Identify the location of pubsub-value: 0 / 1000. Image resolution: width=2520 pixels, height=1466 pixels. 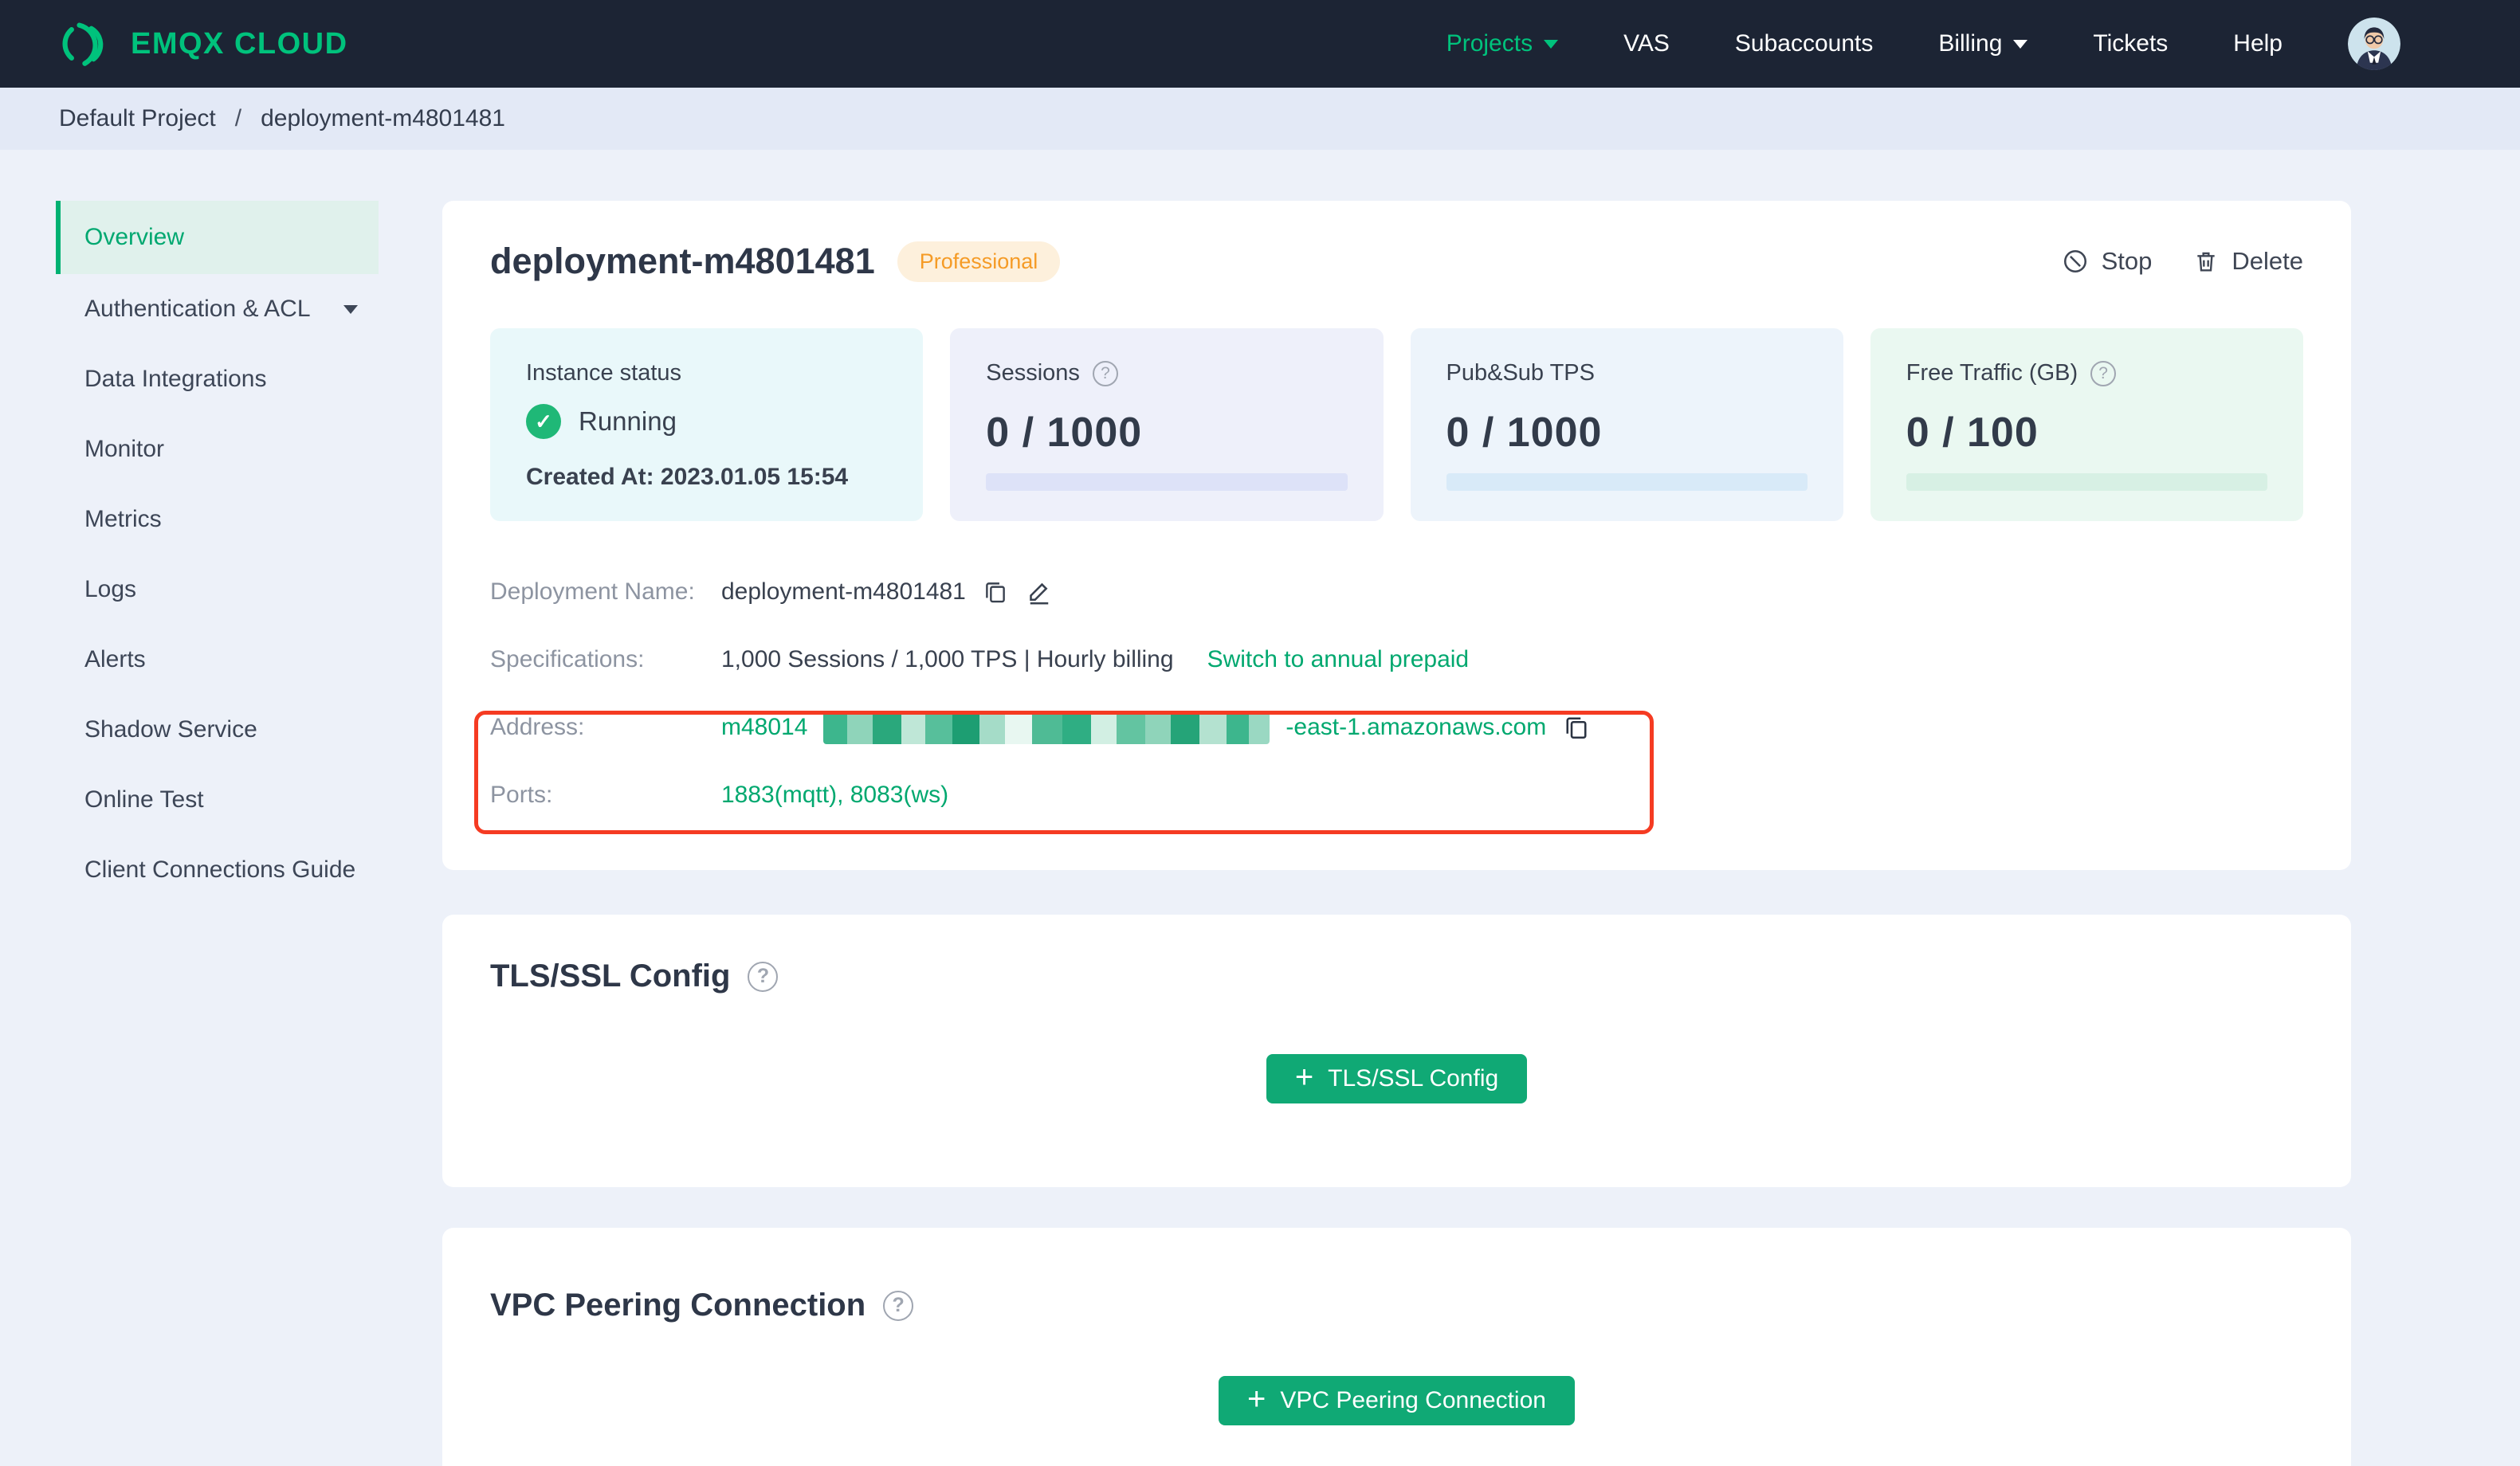
(1524, 433).